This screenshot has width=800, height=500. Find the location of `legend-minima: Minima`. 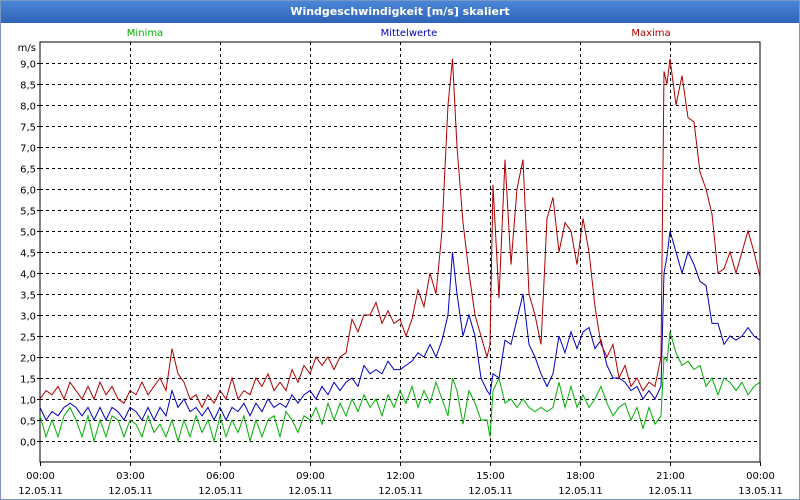

legend-minima: Minima is located at coordinates (145, 33).